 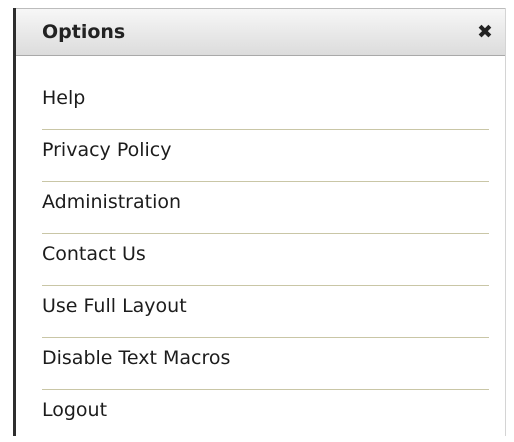 I want to click on menu-item-label: Administration, so click(x=112, y=202).